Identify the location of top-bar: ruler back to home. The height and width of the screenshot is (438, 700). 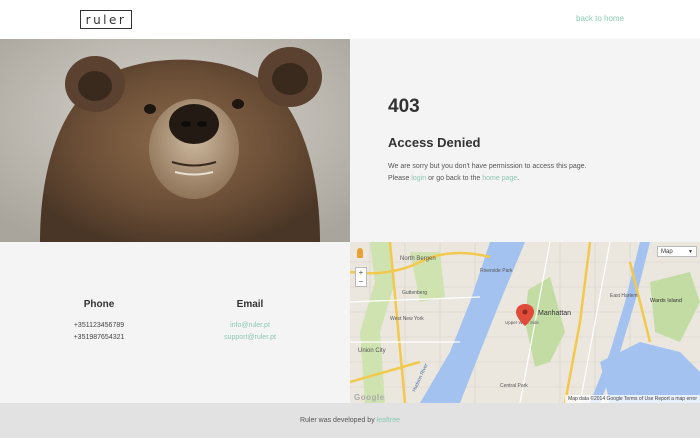
(350, 19).